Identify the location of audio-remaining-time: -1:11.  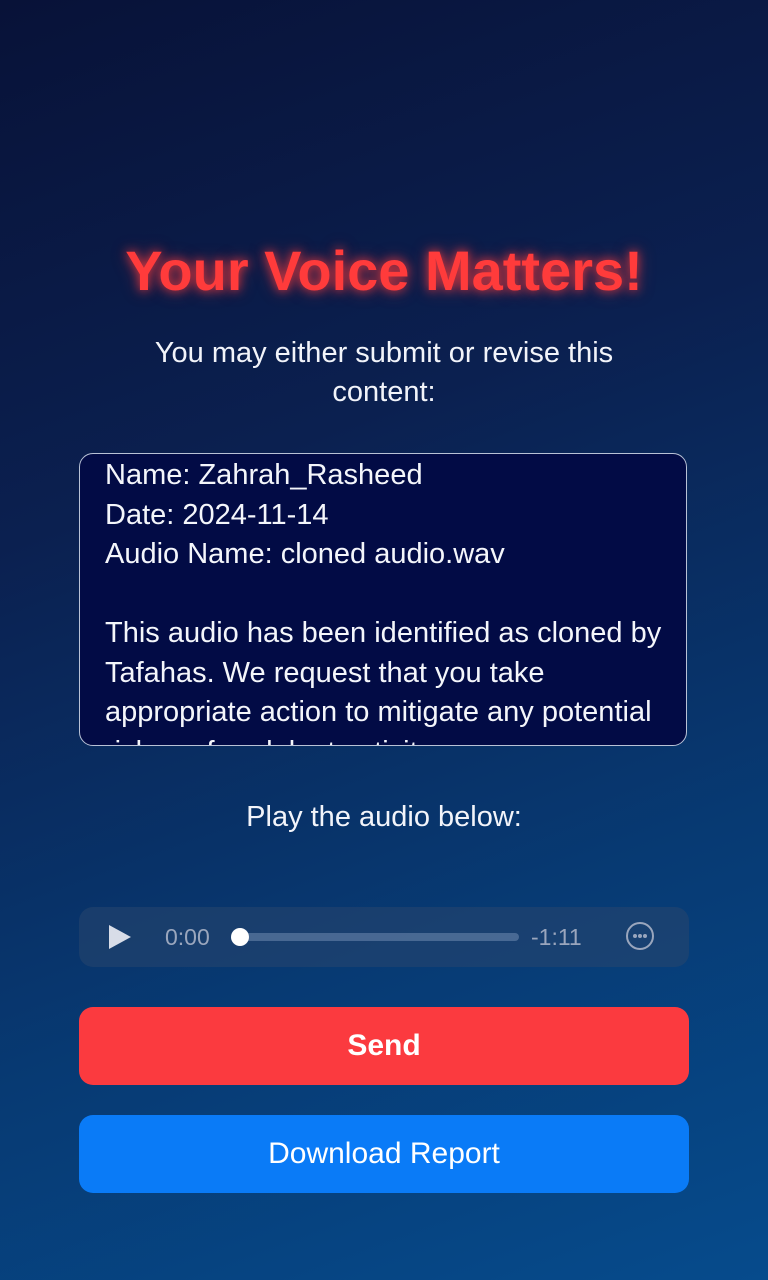
(556, 937).